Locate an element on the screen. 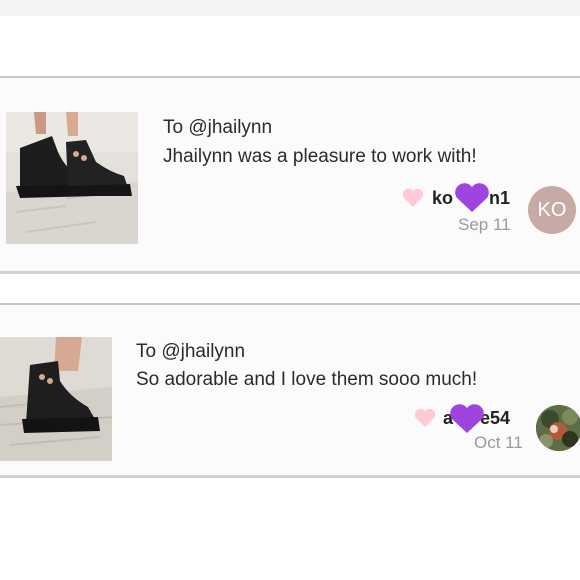 This screenshot has height=580, width=580. avatar is located at coordinates (558, 428).